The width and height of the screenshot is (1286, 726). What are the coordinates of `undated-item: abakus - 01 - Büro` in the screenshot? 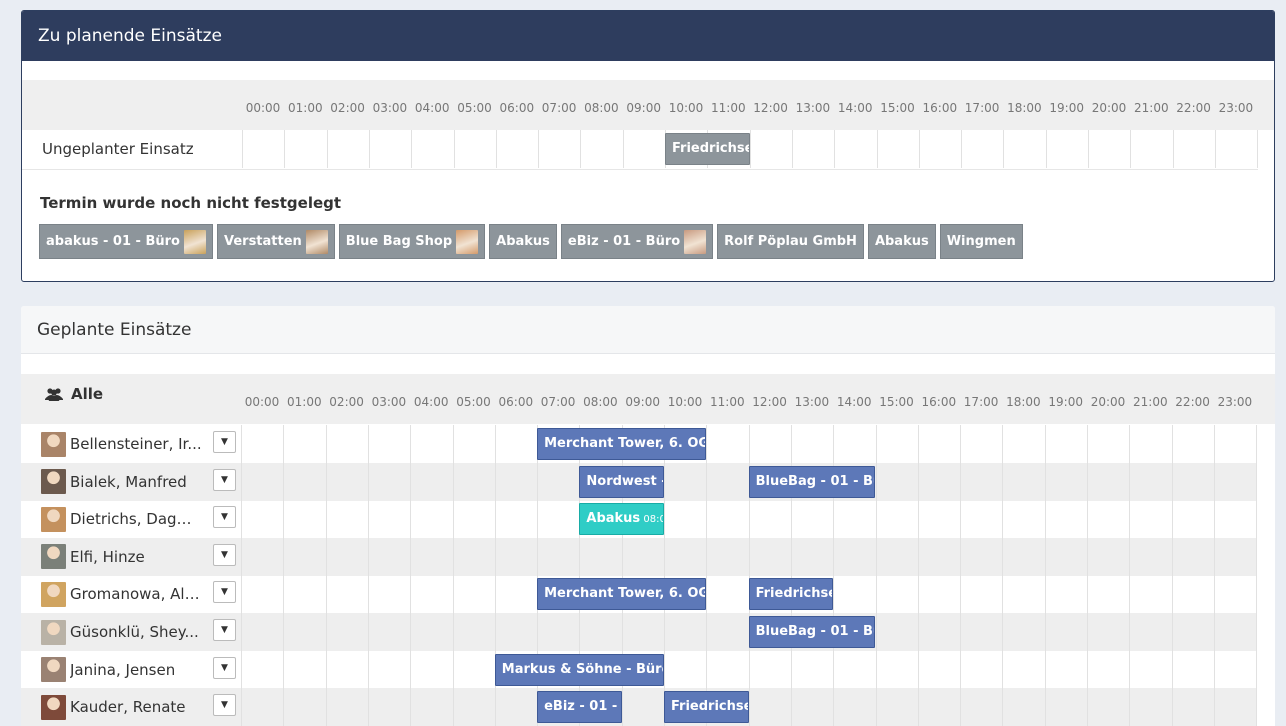 It's located at (126, 241).